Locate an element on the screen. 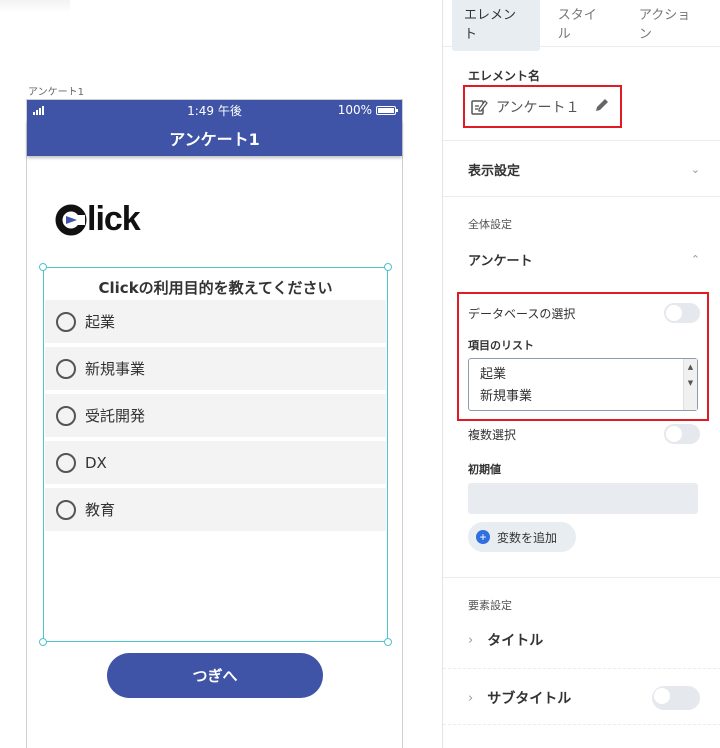  add-variable-button: + 変数を追加 is located at coordinates (522, 537).